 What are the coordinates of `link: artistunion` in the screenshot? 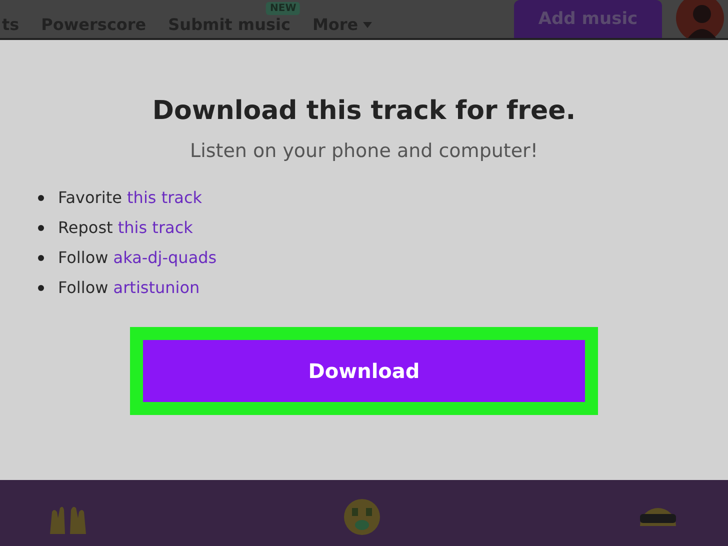 It's located at (156, 287).